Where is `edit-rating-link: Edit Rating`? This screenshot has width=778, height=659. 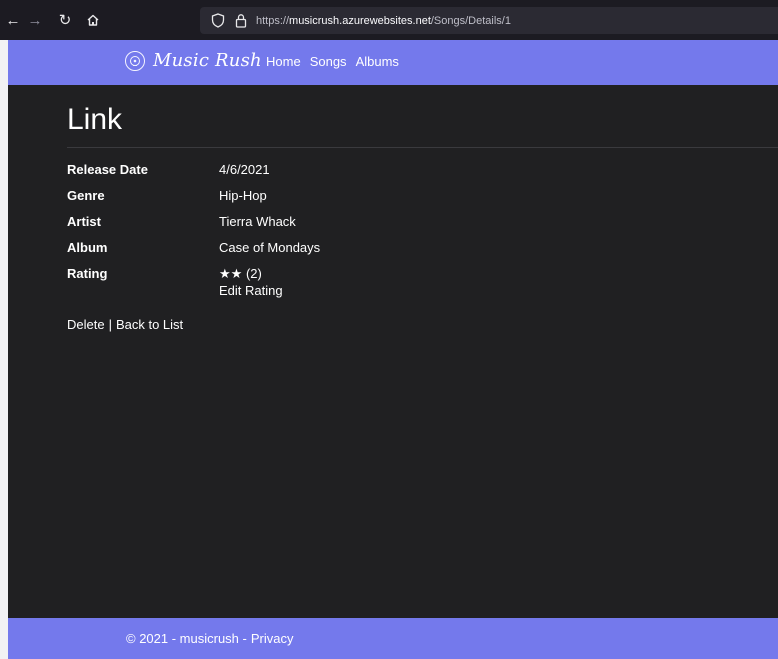
edit-rating-link: Edit Rating is located at coordinates (251, 290).